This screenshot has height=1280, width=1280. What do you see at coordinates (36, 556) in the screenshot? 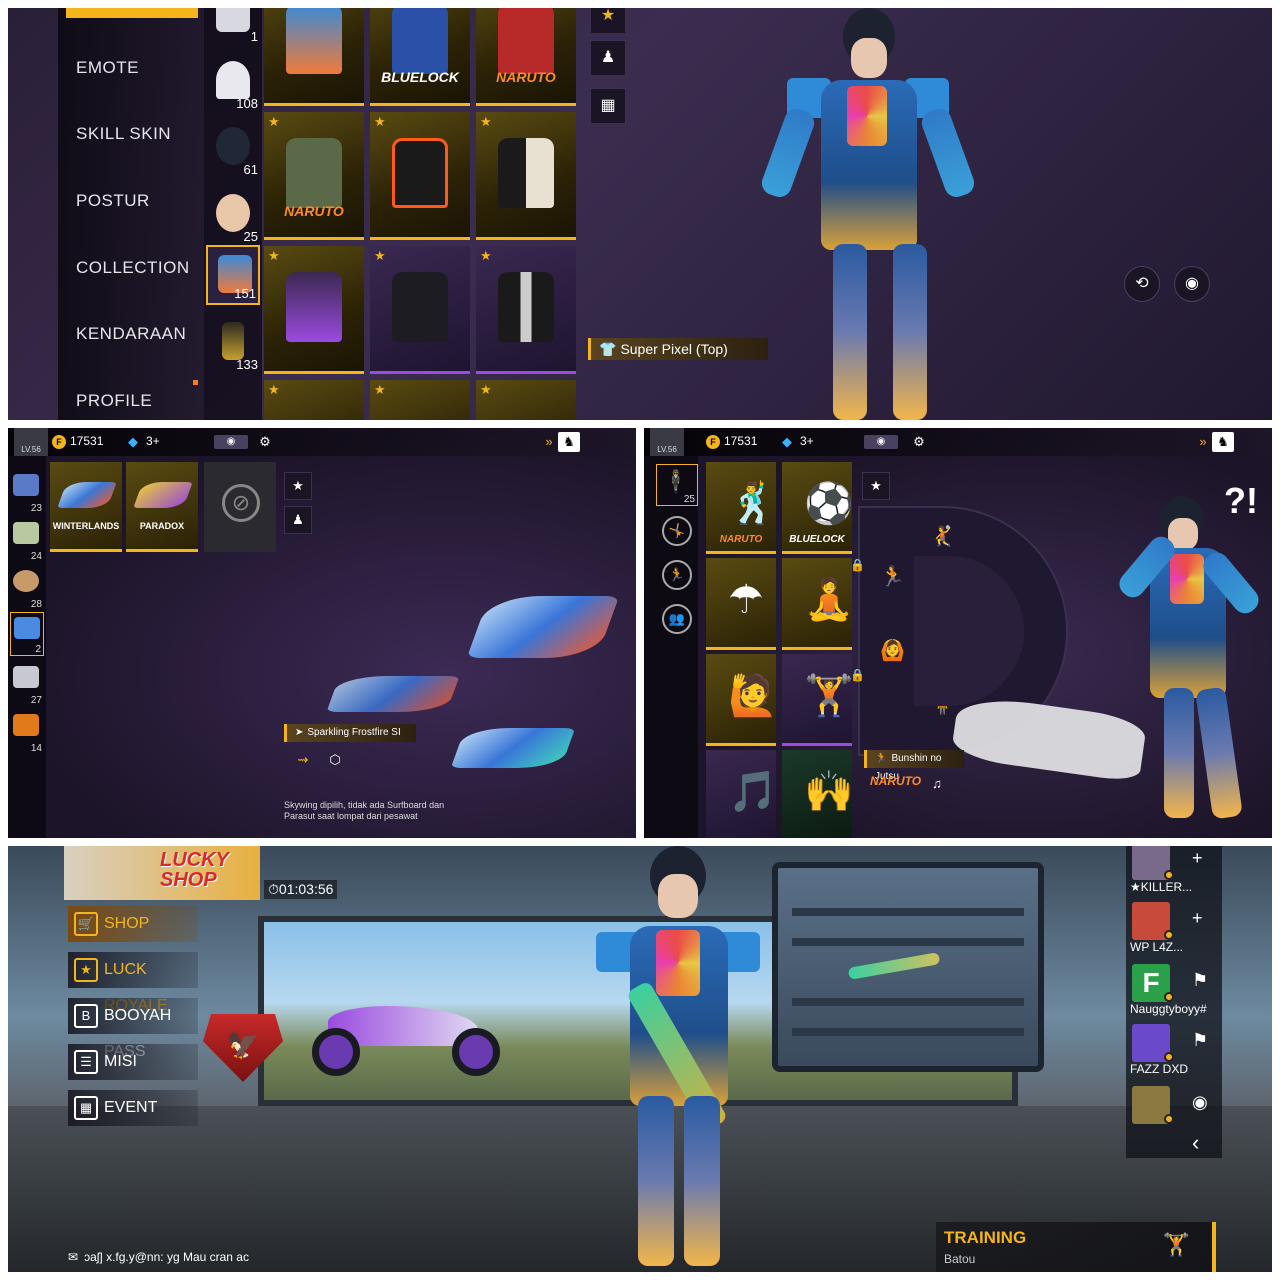
I see `item-count: 24` at bounding box center [36, 556].